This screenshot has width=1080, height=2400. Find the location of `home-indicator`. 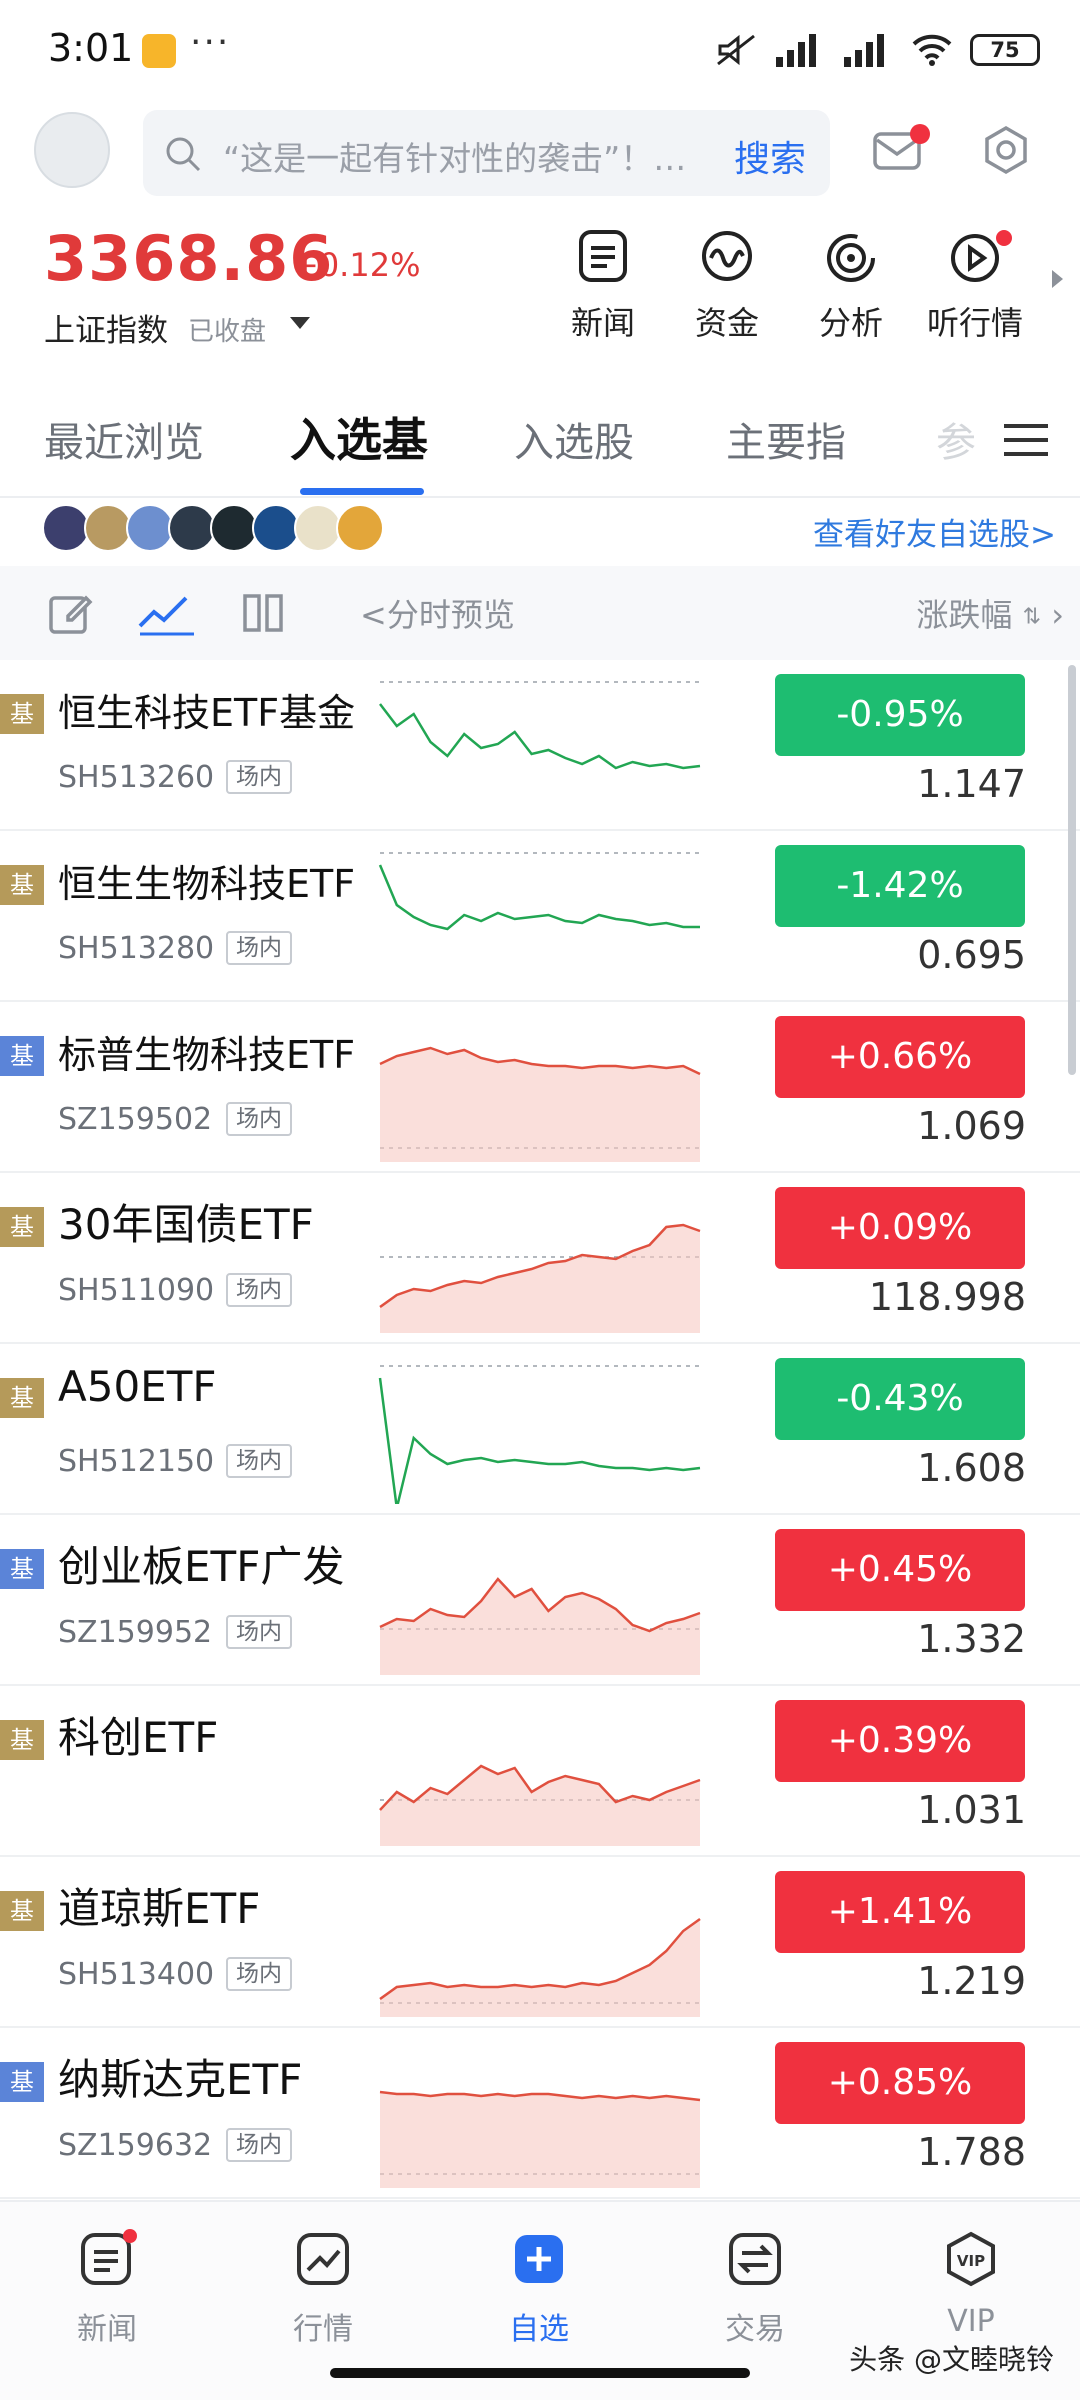

home-indicator is located at coordinates (540, 2373).